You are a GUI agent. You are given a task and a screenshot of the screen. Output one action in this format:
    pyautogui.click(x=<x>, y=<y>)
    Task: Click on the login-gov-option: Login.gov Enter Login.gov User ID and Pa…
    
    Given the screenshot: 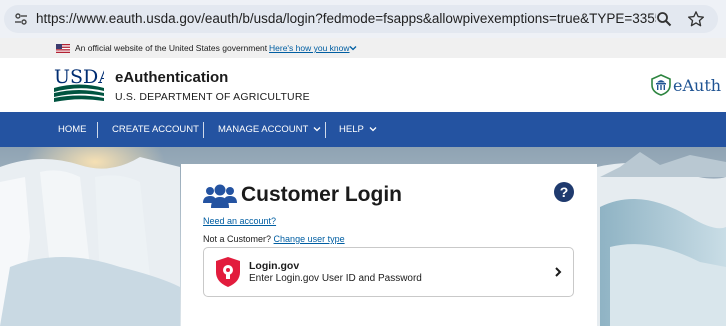 What is the action you would take?
    pyautogui.click(x=388, y=272)
    